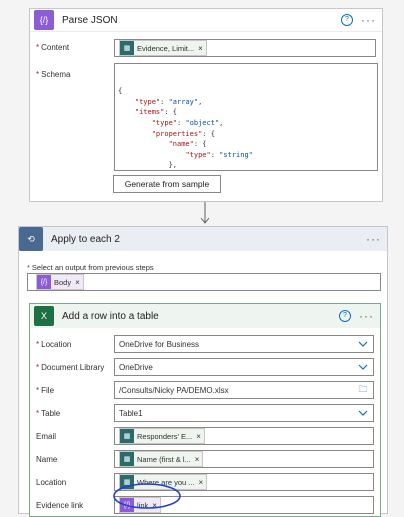  Describe the element at coordinates (90, 20) in the screenshot. I see `parse-json-title: Parse JSON` at that location.